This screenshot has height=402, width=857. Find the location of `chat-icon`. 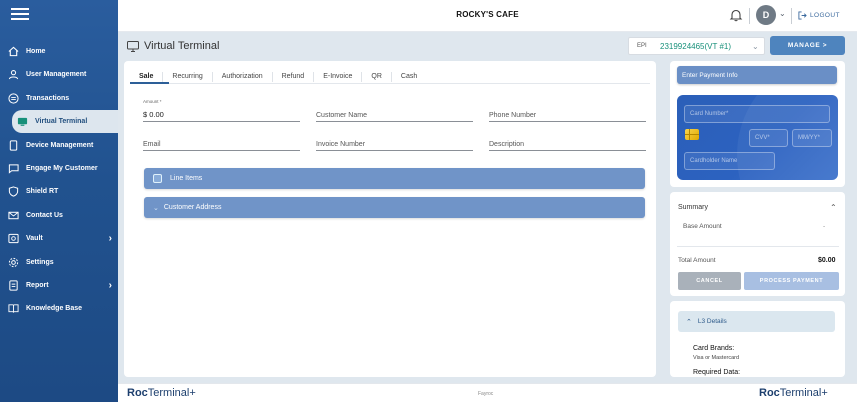

chat-icon is located at coordinates (13, 168).